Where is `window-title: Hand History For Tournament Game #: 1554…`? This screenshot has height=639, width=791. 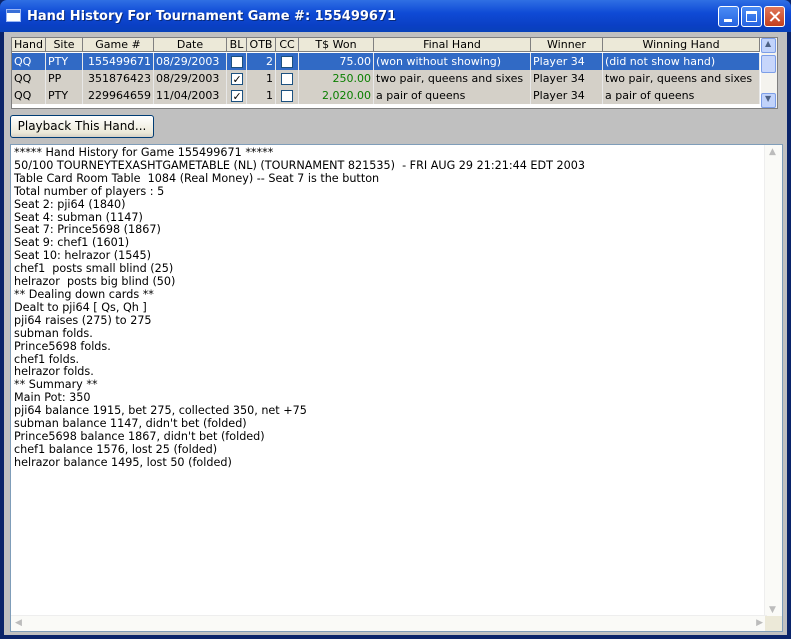 window-title: Hand History For Tournament Game #: 1554… is located at coordinates (212, 16).